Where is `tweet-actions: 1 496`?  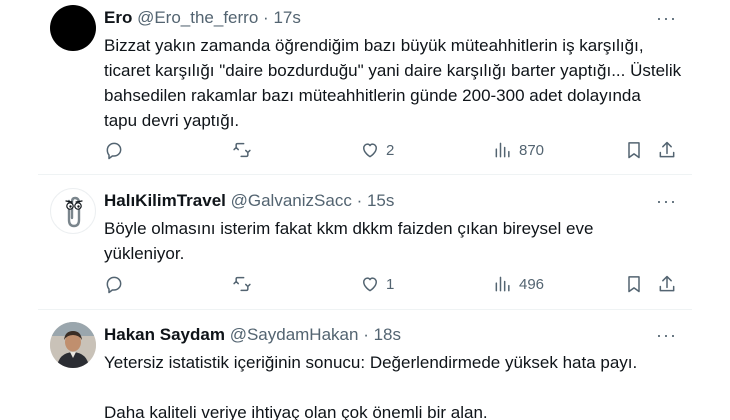
tweet-actions: 1 496 is located at coordinates (394, 284).